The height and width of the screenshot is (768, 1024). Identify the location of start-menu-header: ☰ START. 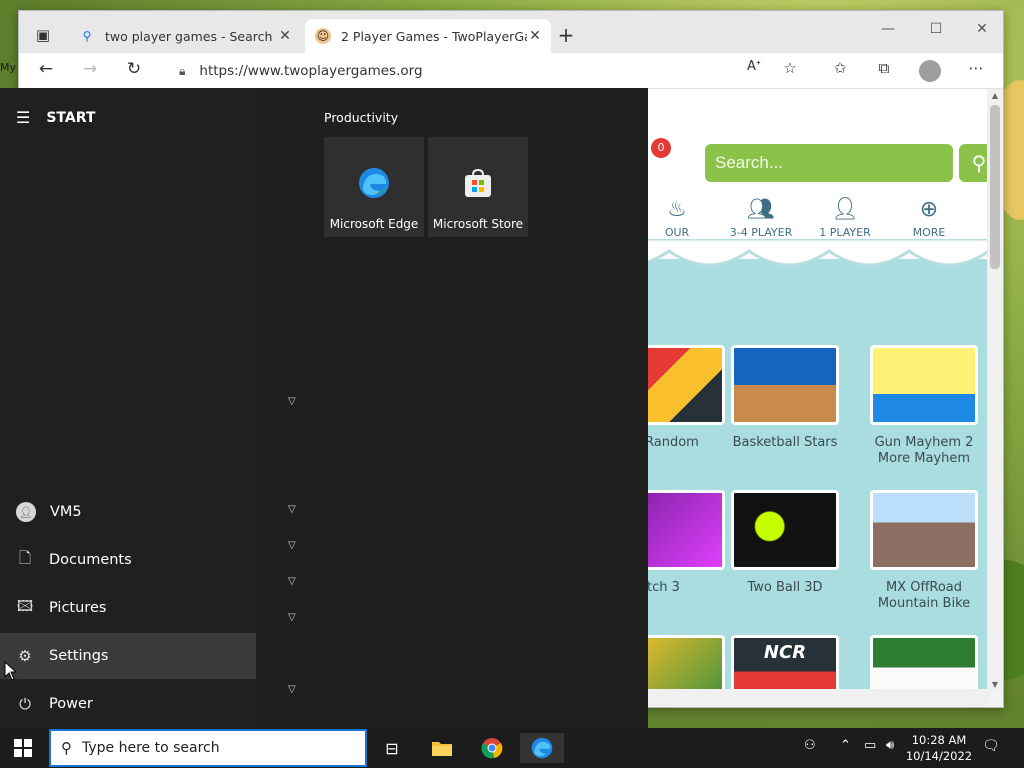
(55, 117).